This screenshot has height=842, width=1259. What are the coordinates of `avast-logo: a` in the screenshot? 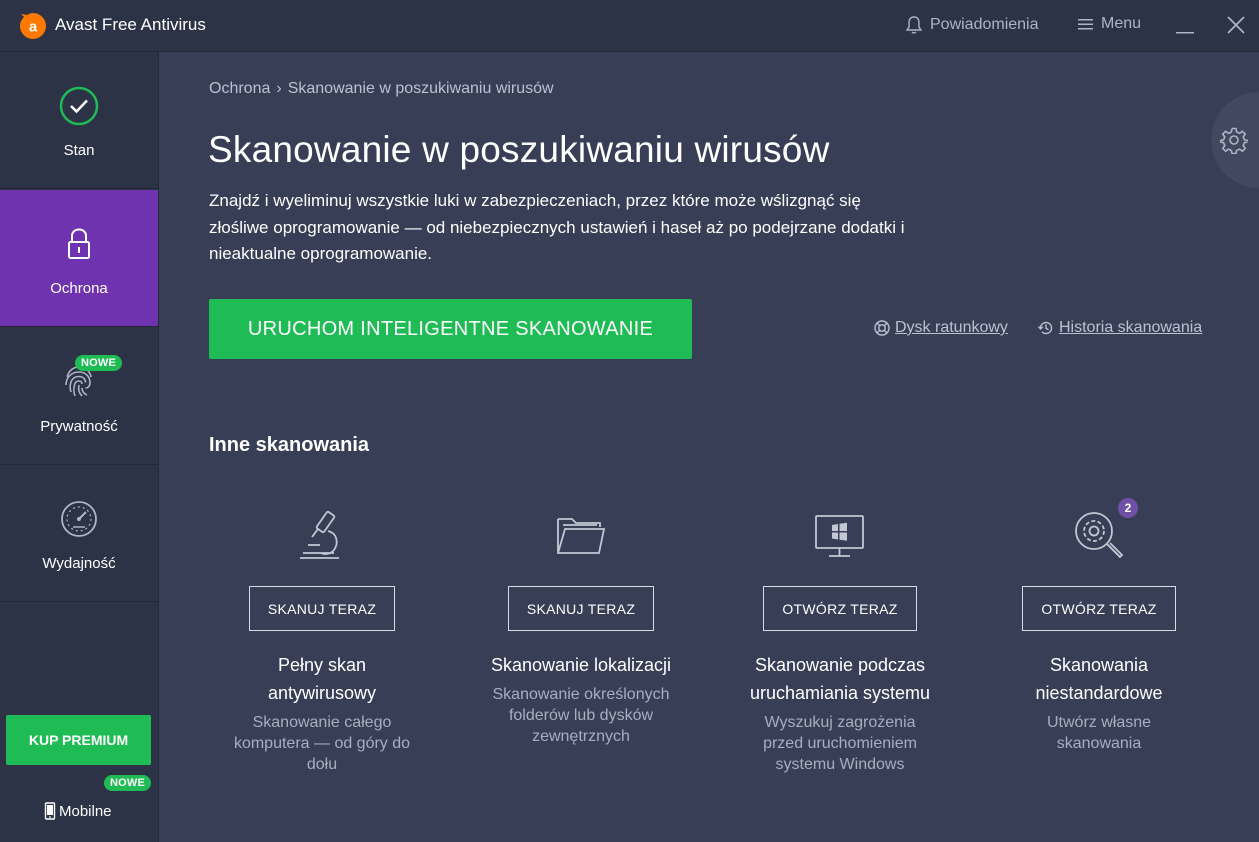 It's located at (33, 26).